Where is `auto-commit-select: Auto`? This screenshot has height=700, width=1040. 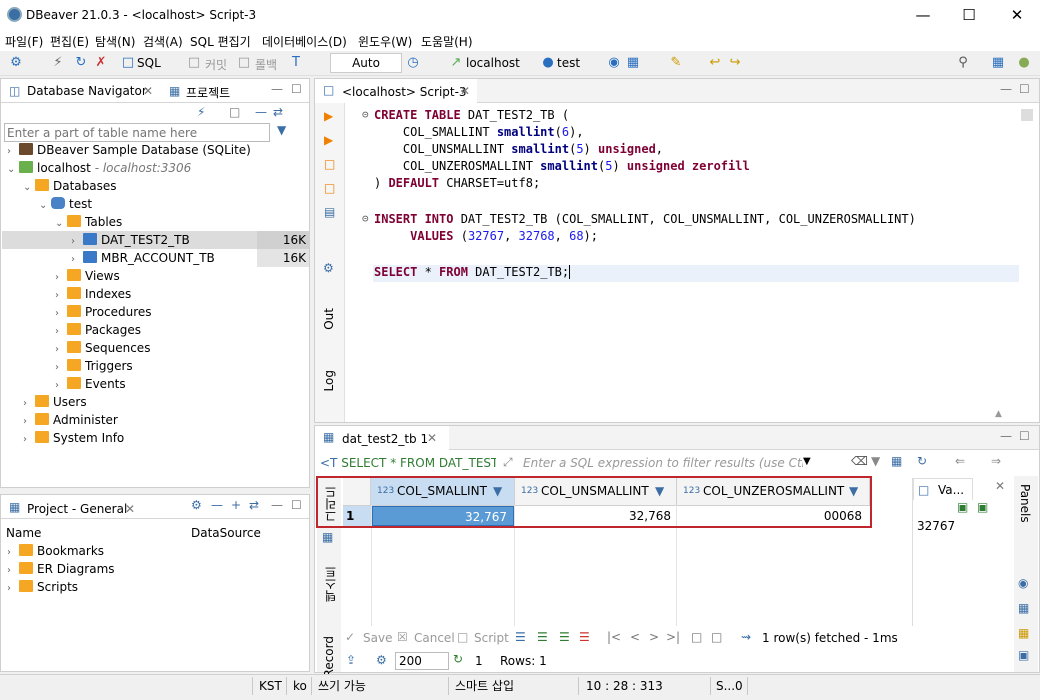
auto-commit-select: Auto is located at coordinates (366, 63).